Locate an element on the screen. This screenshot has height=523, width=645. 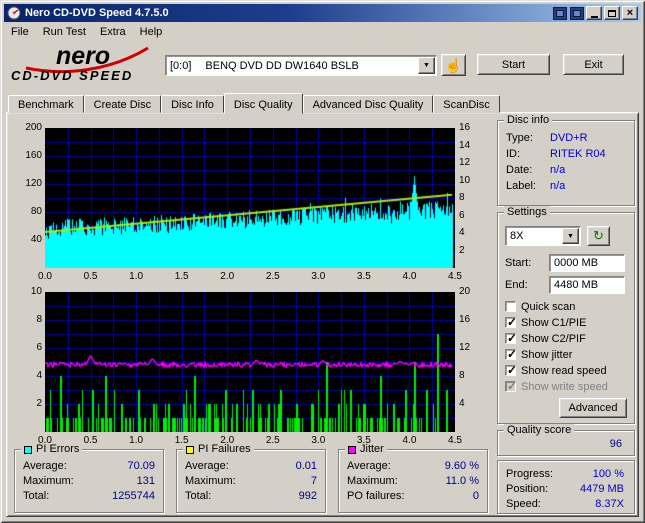
checkbox-show-jitter: Show jitter is located at coordinates (538, 354).